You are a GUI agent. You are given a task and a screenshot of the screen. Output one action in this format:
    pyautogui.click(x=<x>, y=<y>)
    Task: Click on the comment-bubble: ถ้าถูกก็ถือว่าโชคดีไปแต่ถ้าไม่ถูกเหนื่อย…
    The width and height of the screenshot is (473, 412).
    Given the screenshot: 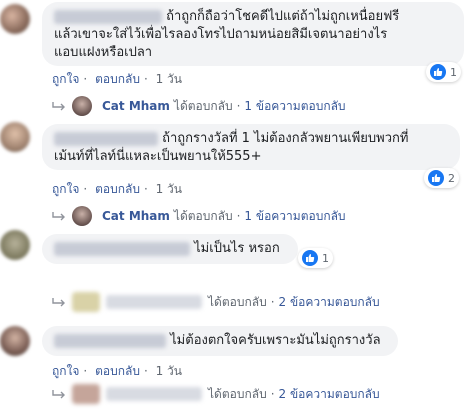 What is the action you would take?
    pyautogui.click(x=253, y=34)
    